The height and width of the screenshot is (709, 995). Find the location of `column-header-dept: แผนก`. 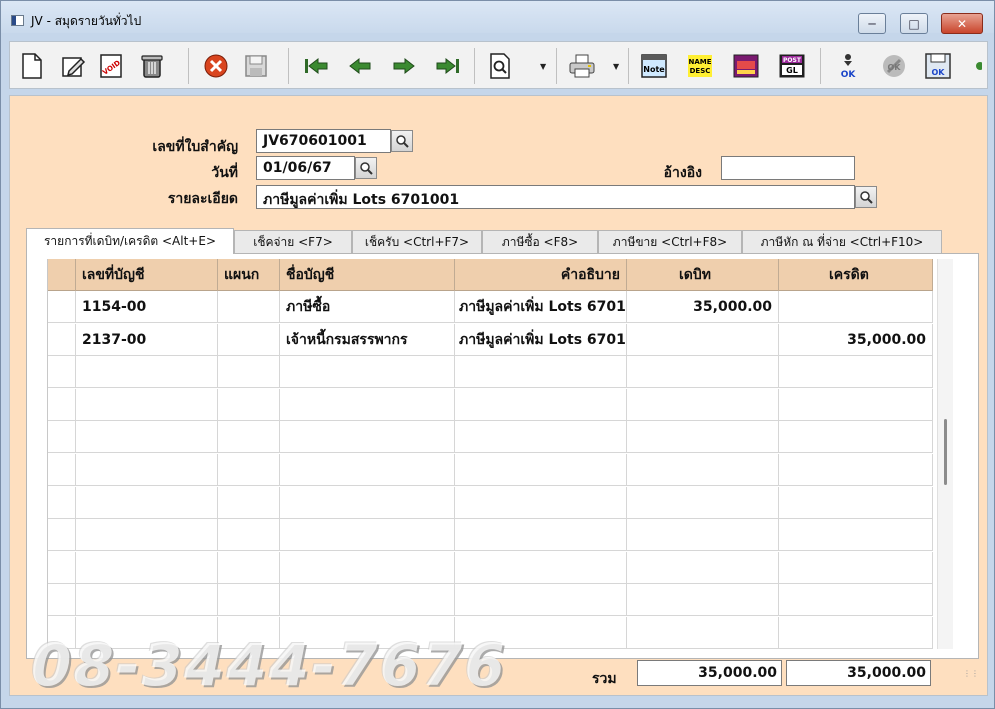

column-header-dept: แผนก is located at coordinates (249, 275).